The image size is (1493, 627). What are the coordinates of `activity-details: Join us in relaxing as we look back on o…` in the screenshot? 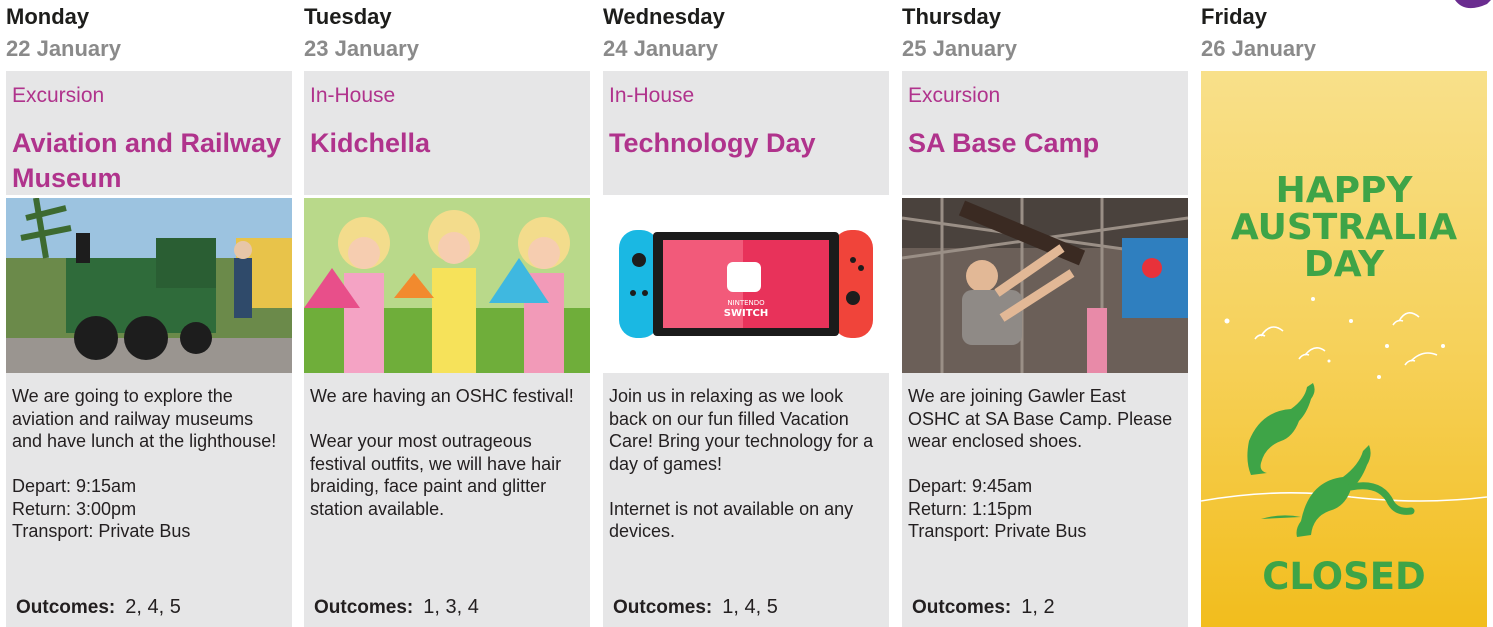 It's located at (746, 500).